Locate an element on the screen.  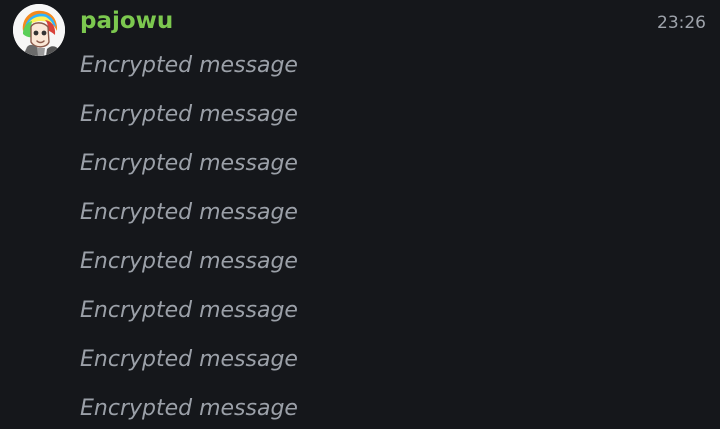
user-avatar-icon is located at coordinates (39, 30).